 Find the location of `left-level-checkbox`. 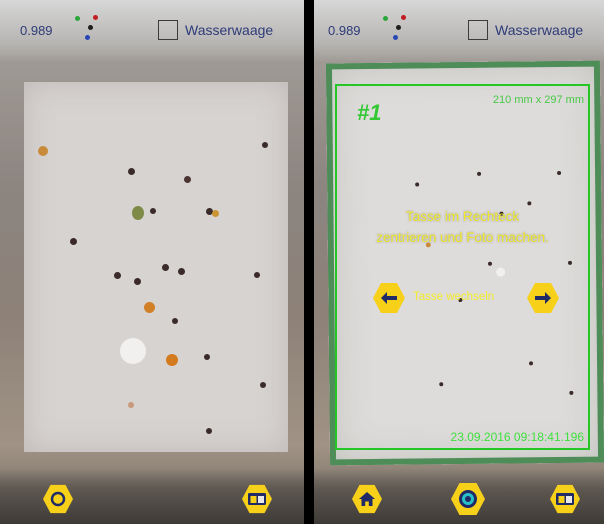

left-level-checkbox is located at coordinates (168, 30).